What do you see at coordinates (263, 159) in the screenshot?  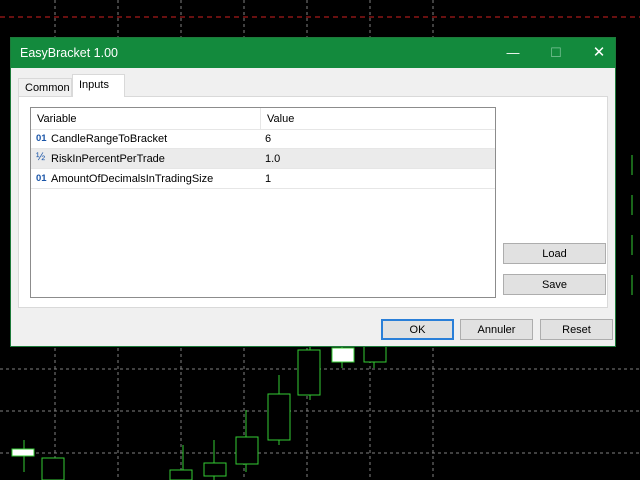 I see `table-row: ½ RiskInPercentPerTrade 1.0` at bounding box center [263, 159].